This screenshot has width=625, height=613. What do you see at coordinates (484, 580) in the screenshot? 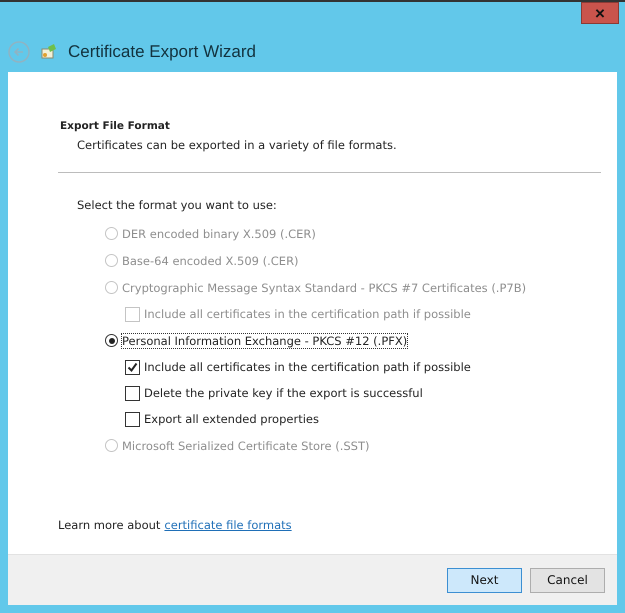
I see `next-button: Next` at bounding box center [484, 580].